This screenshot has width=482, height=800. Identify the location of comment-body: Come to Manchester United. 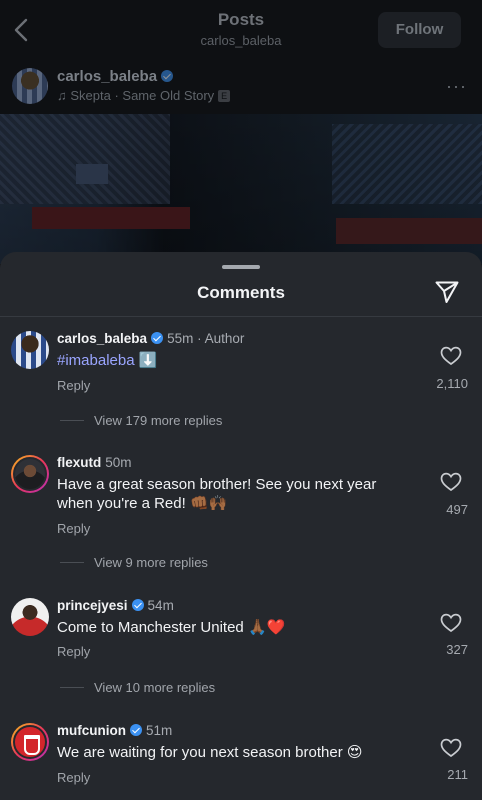
(150, 627).